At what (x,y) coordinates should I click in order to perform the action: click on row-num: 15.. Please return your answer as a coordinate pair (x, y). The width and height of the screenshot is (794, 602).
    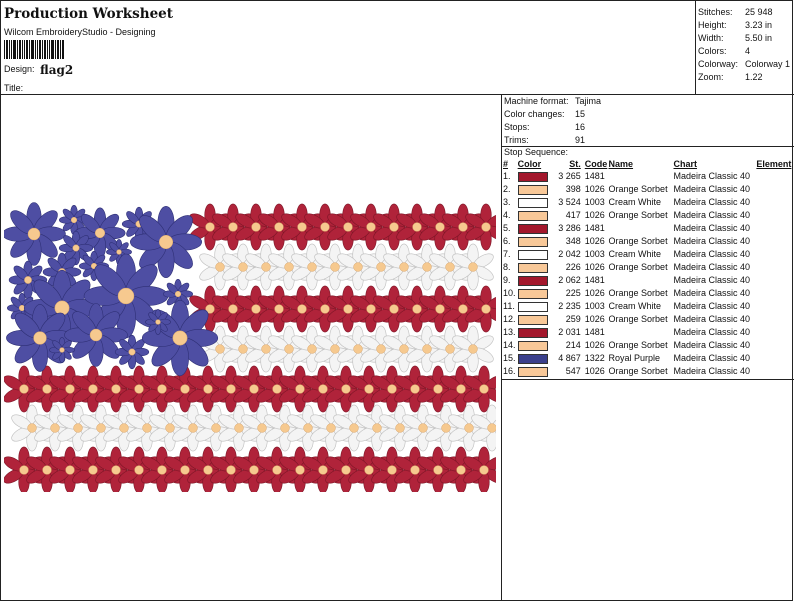
    Looking at the image, I should click on (509, 358).